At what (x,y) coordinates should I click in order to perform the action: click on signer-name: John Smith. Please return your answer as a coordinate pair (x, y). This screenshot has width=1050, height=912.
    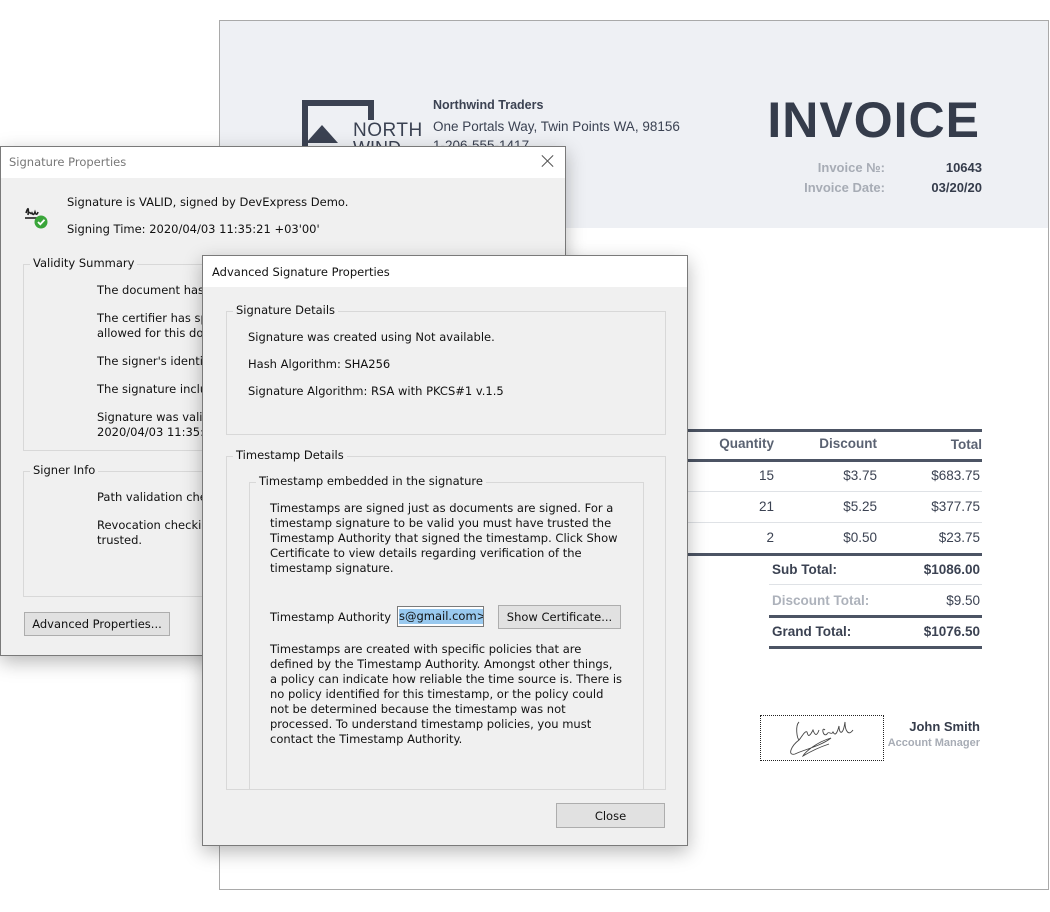
    Looking at the image, I should click on (944, 726).